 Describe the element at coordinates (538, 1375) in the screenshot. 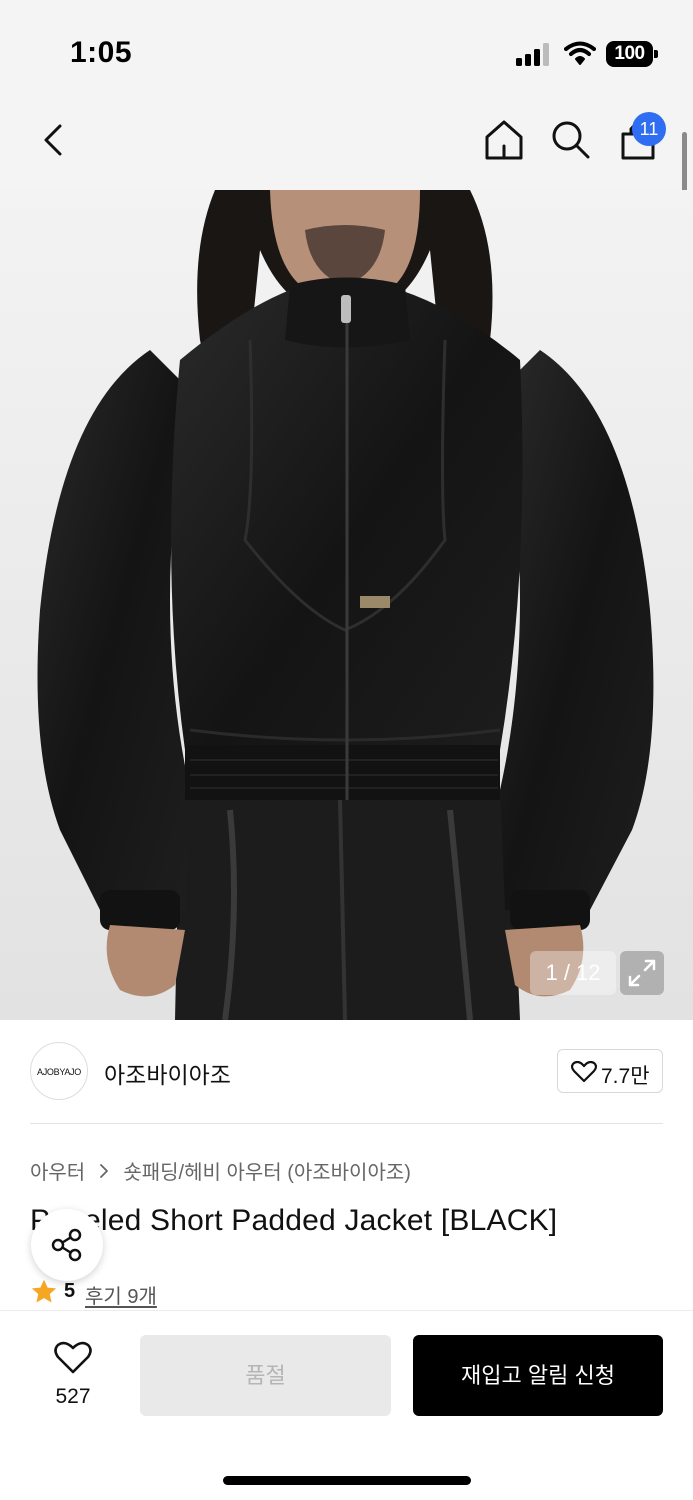

I see `restock-alert-button: 재입고 알림 신청` at that location.